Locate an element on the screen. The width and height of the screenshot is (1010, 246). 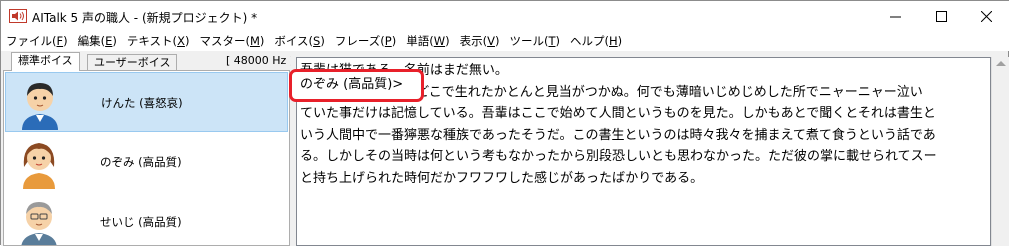
menu-item: ツール(T) is located at coordinates (534, 41).